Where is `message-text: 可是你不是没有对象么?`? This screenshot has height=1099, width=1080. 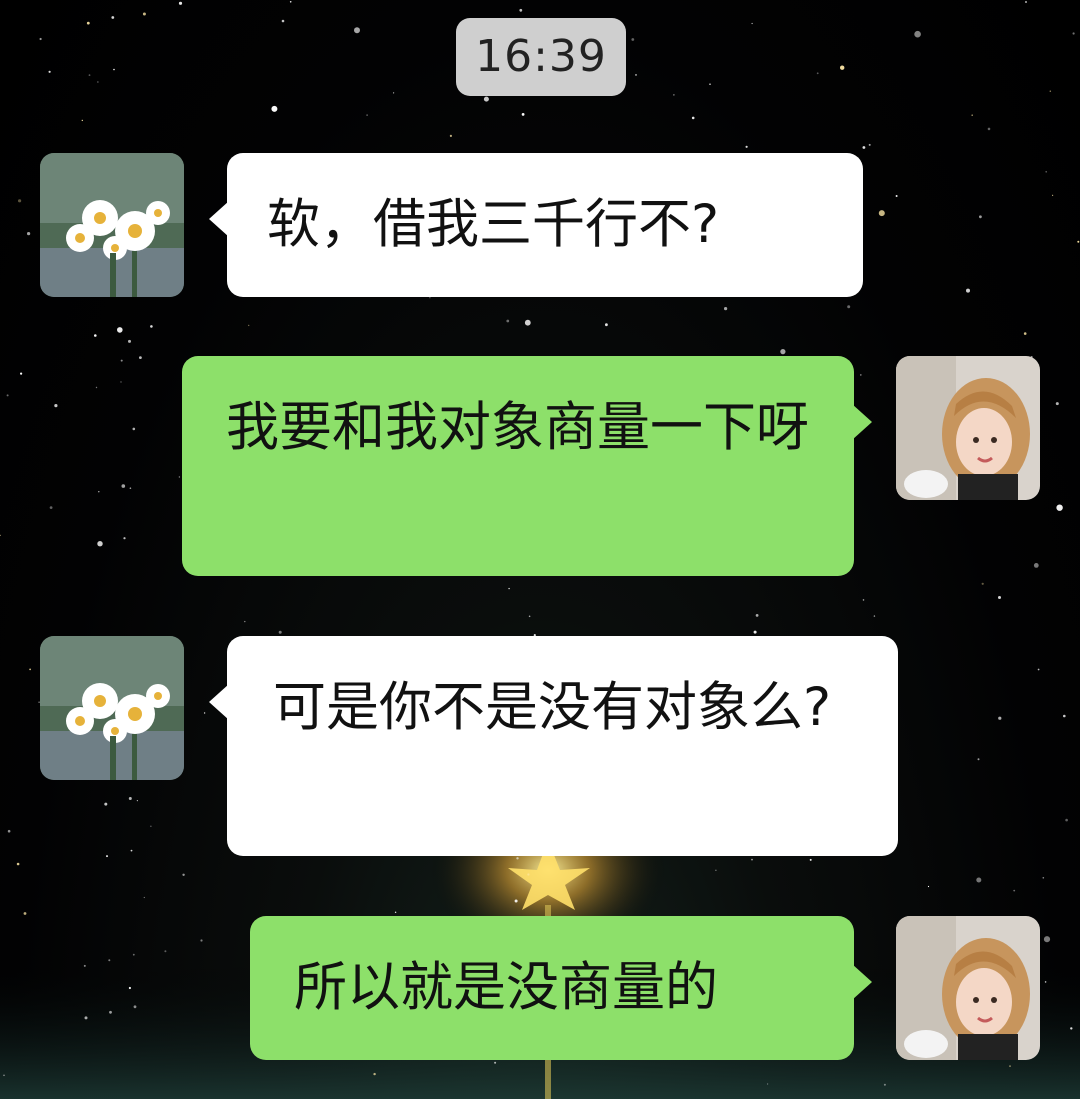
message-text: 可是你不是没有对象么? is located at coordinates (552, 707).